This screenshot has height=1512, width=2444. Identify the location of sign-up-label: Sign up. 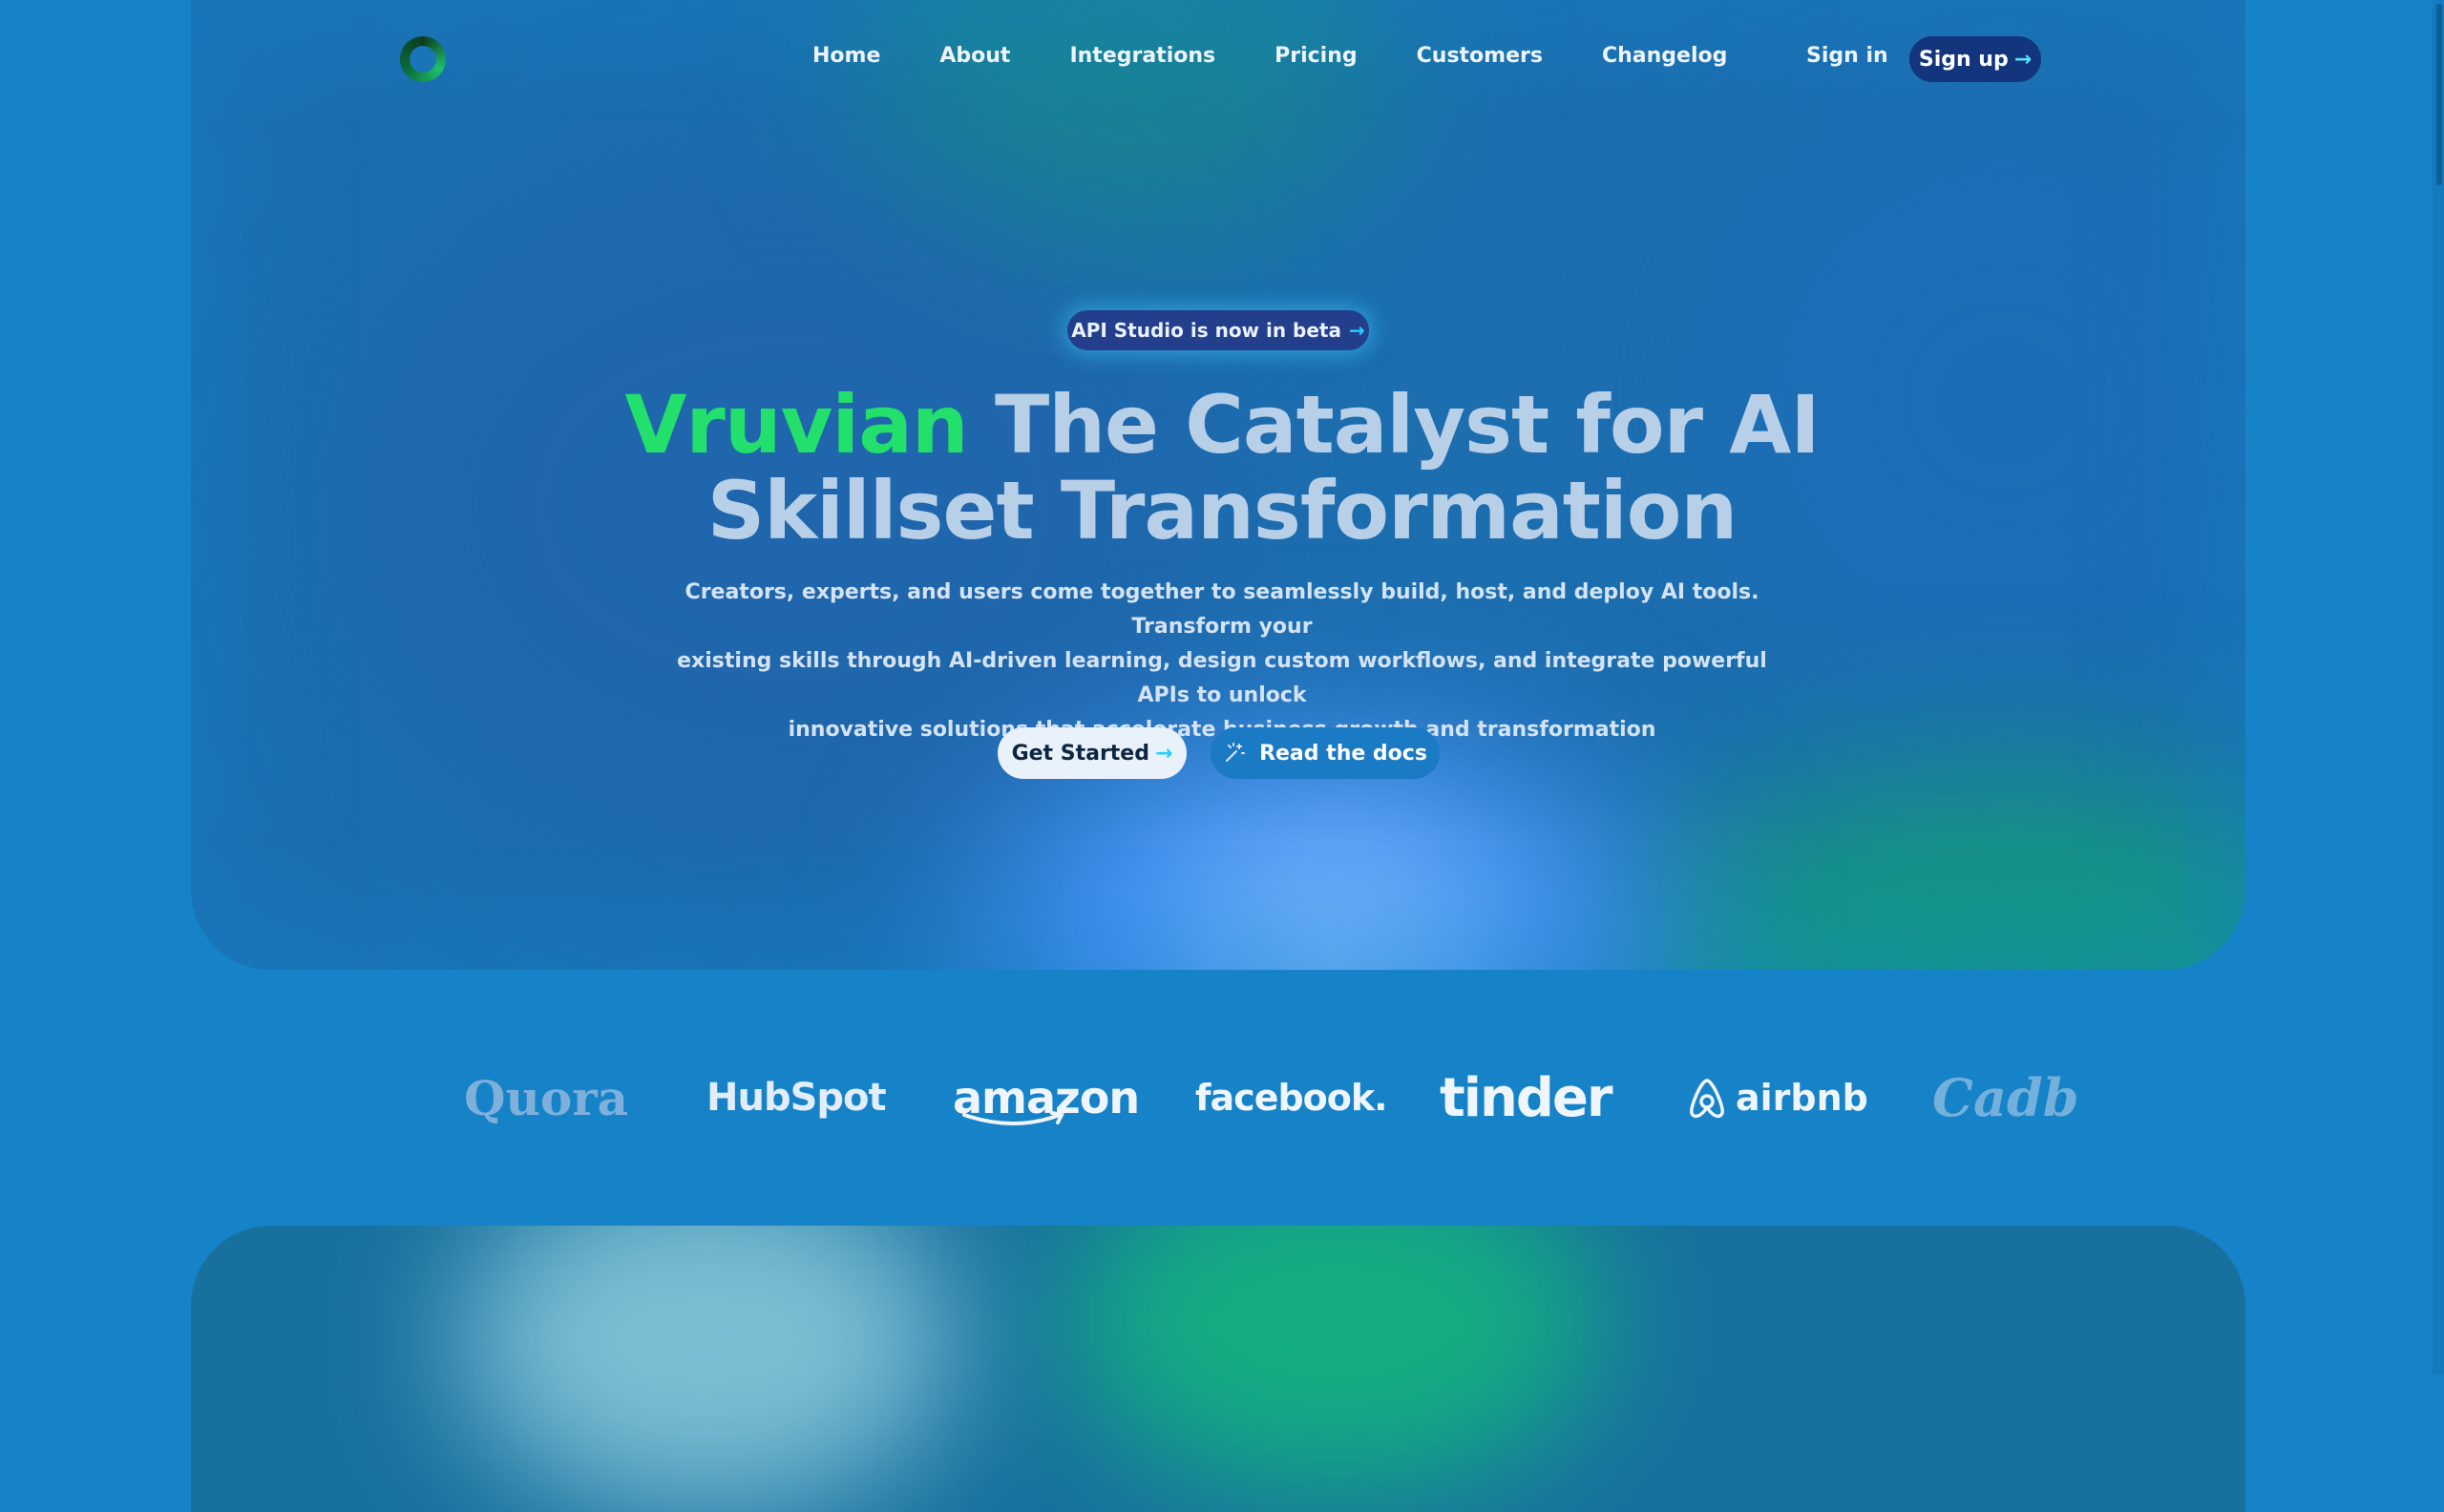
(1963, 60).